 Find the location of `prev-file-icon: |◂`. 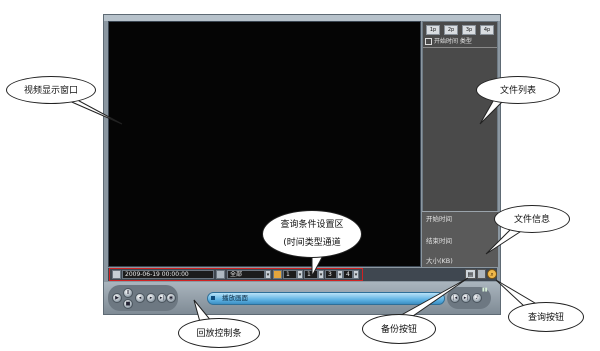

prev-file-icon: |◂ is located at coordinates (455, 298).